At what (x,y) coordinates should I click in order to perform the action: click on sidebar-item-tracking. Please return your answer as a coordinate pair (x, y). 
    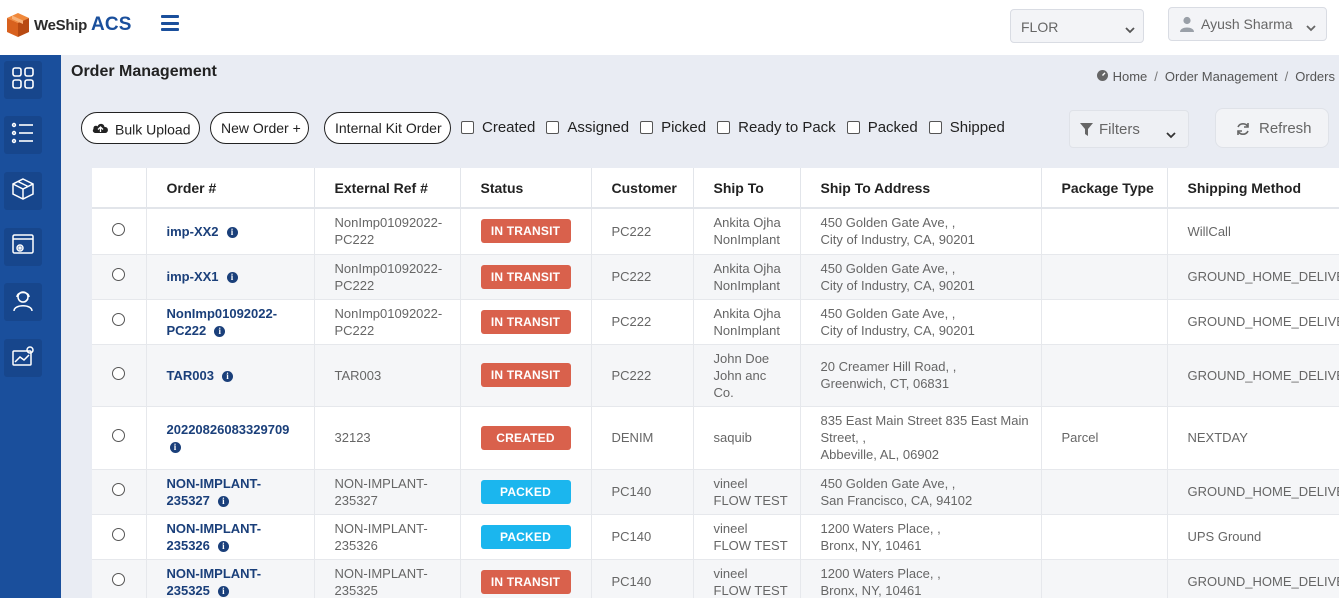
    Looking at the image, I should click on (23, 358).